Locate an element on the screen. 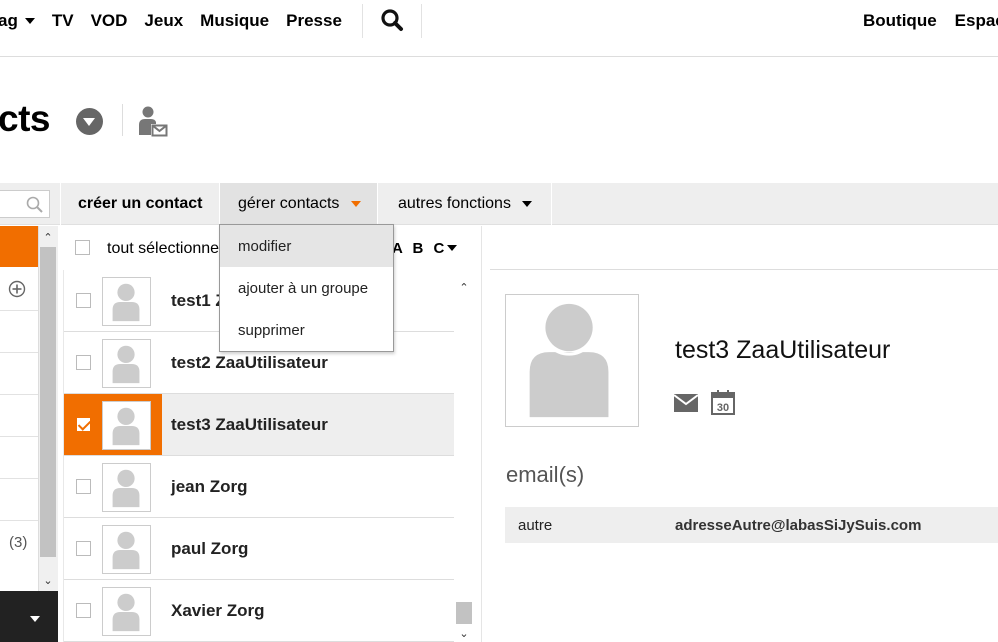 The width and height of the screenshot is (998, 642). contact-photo is located at coordinates (572, 360).